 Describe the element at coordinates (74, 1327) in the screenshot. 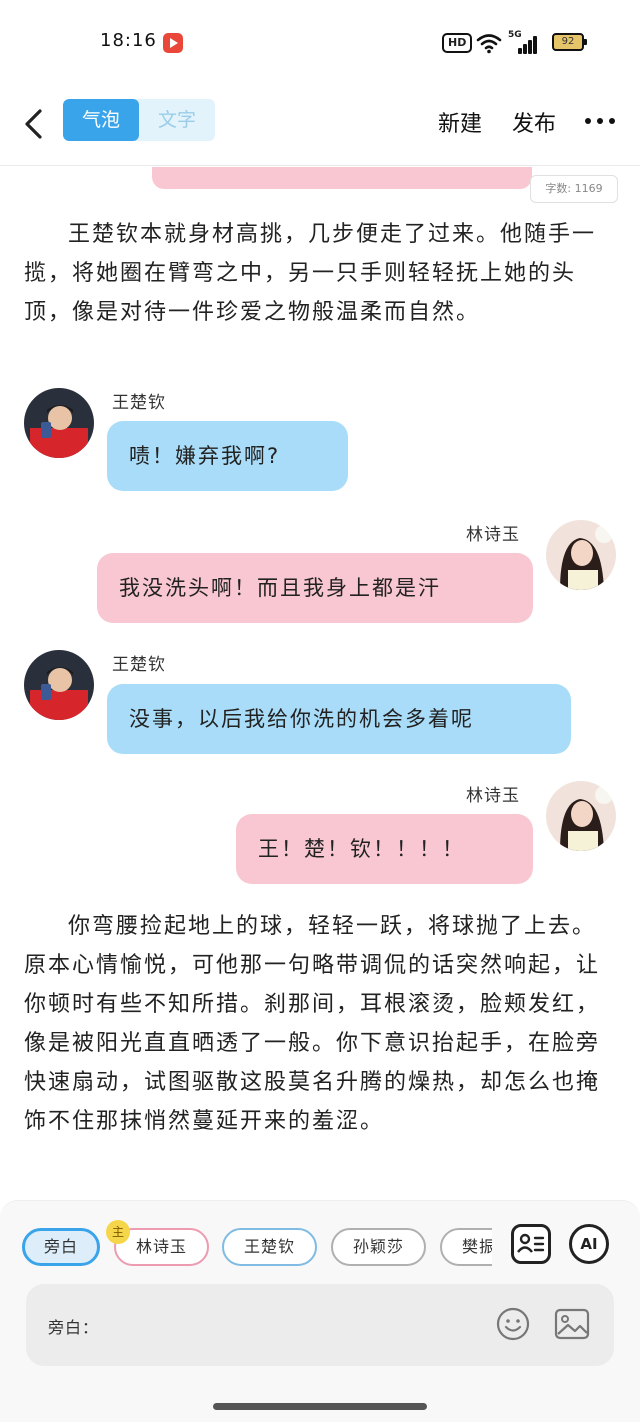

I see `input-role-label: 旁白：` at that location.